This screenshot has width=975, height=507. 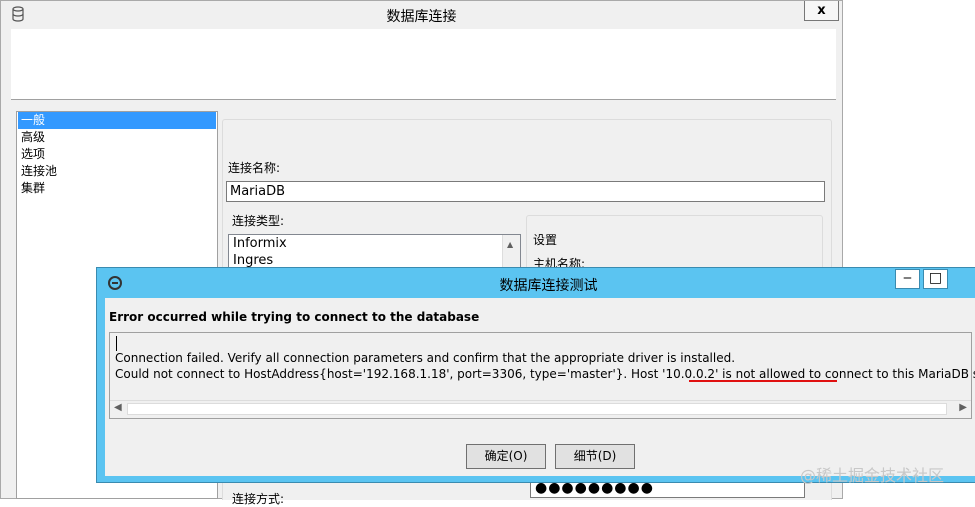 What do you see at coordinates (118, 407) in the screenshot?
I see `arrow-left-icon: ◀` at bounding box center [118, 407].